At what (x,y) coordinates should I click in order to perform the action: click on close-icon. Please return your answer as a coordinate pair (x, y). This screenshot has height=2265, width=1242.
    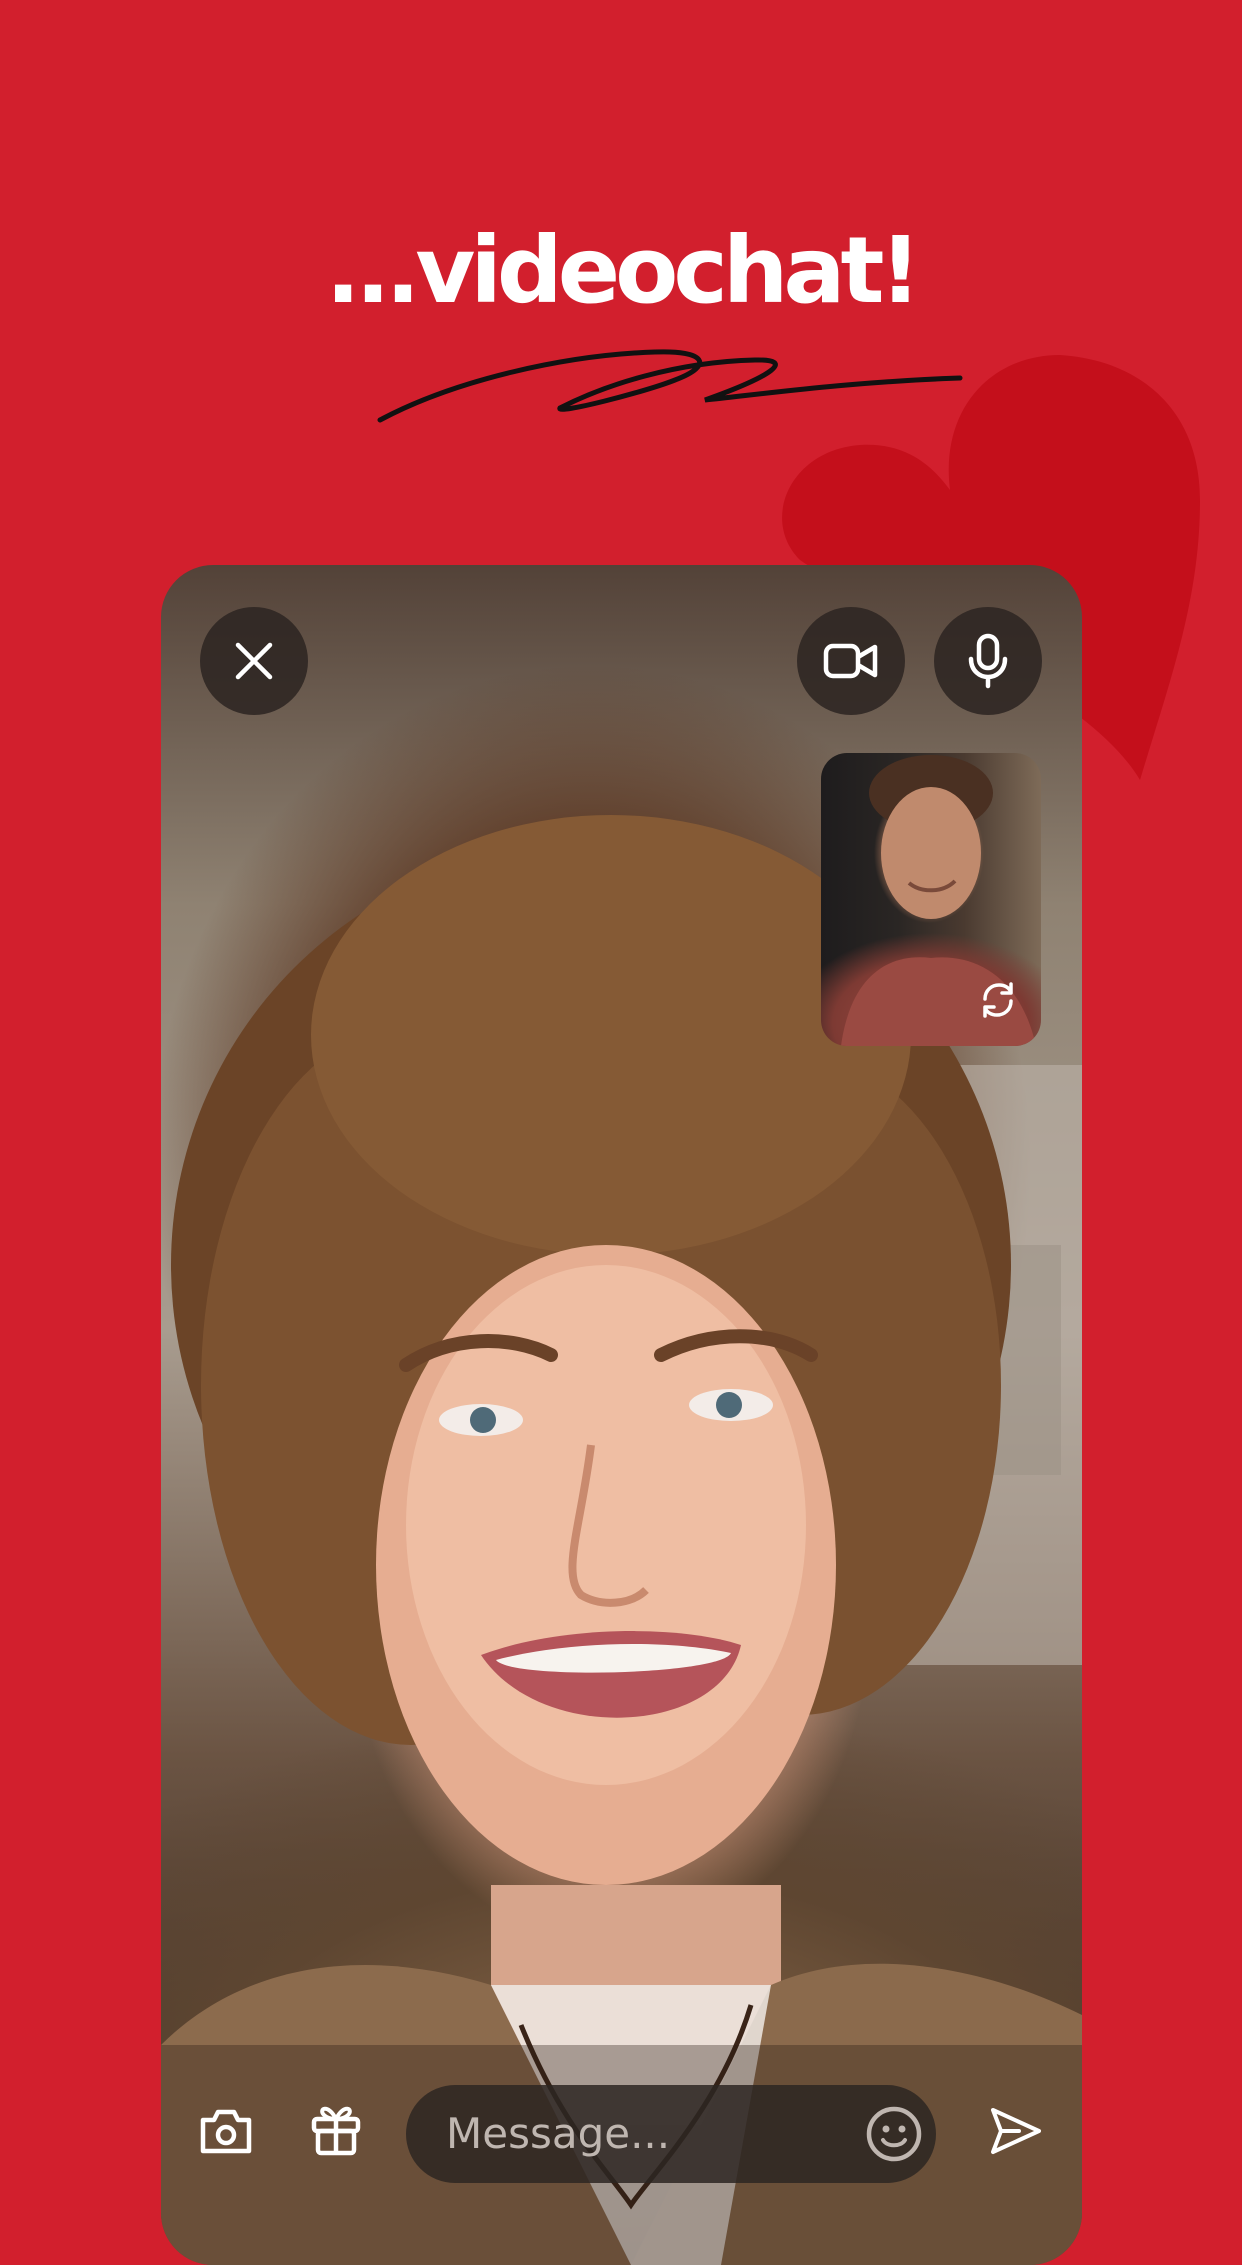
    Looking at the image, I should click on (254, 661).